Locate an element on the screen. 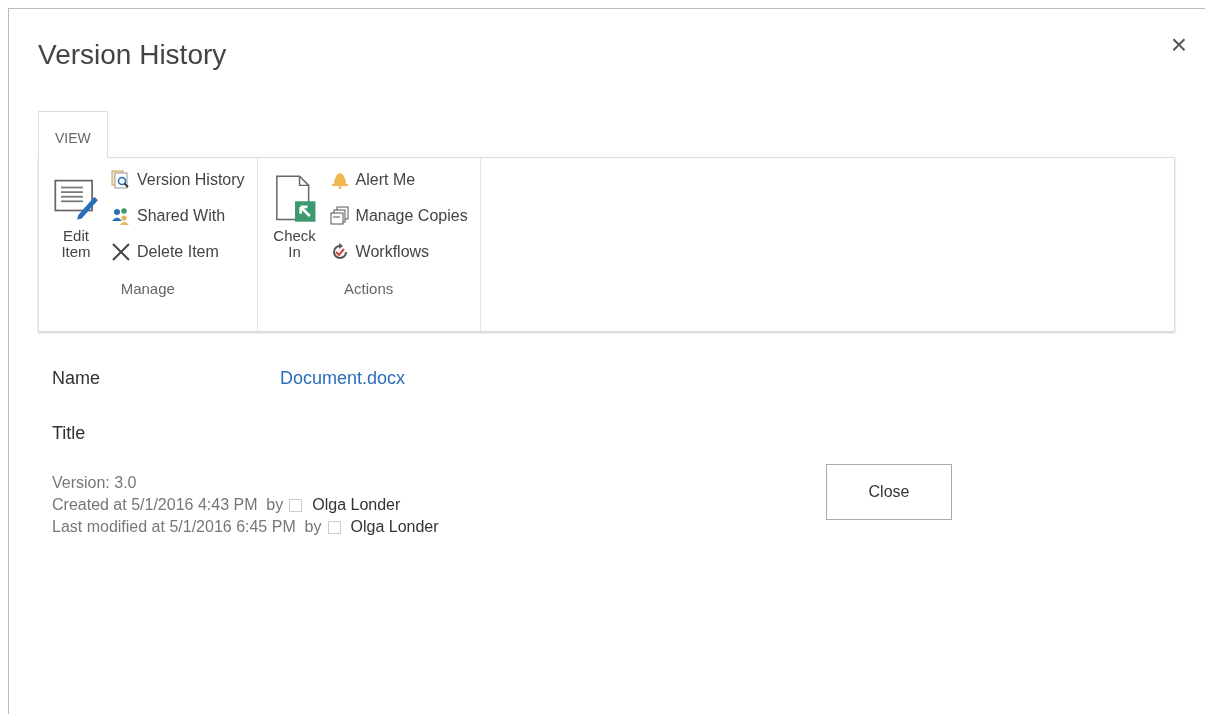  ribbon-button: Alert Me is located at coordinates (398, 180).